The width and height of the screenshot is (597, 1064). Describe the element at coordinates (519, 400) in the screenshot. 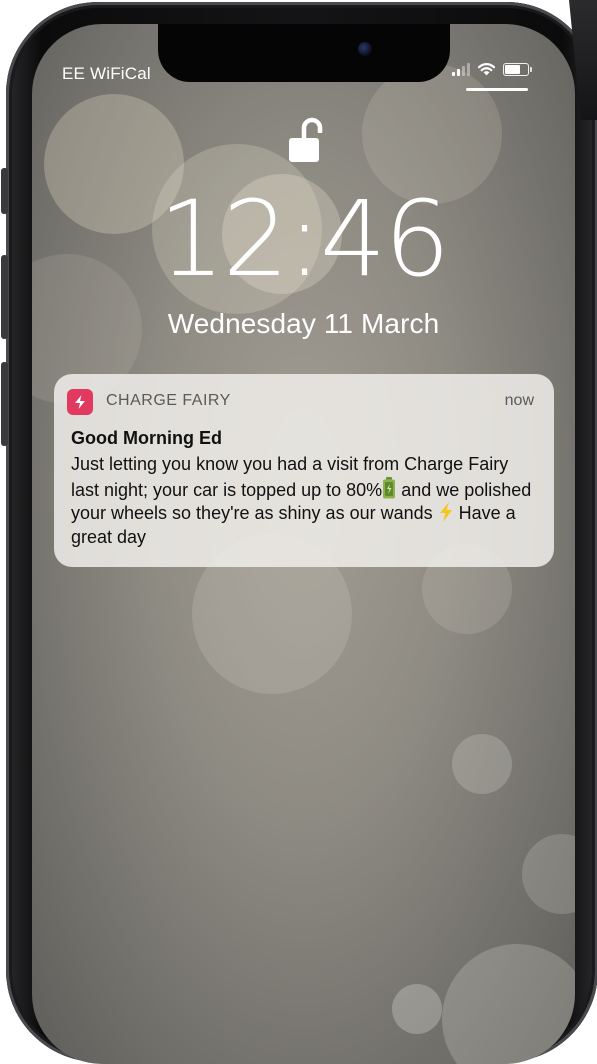

I see `notification-timestamp: now` at that location.